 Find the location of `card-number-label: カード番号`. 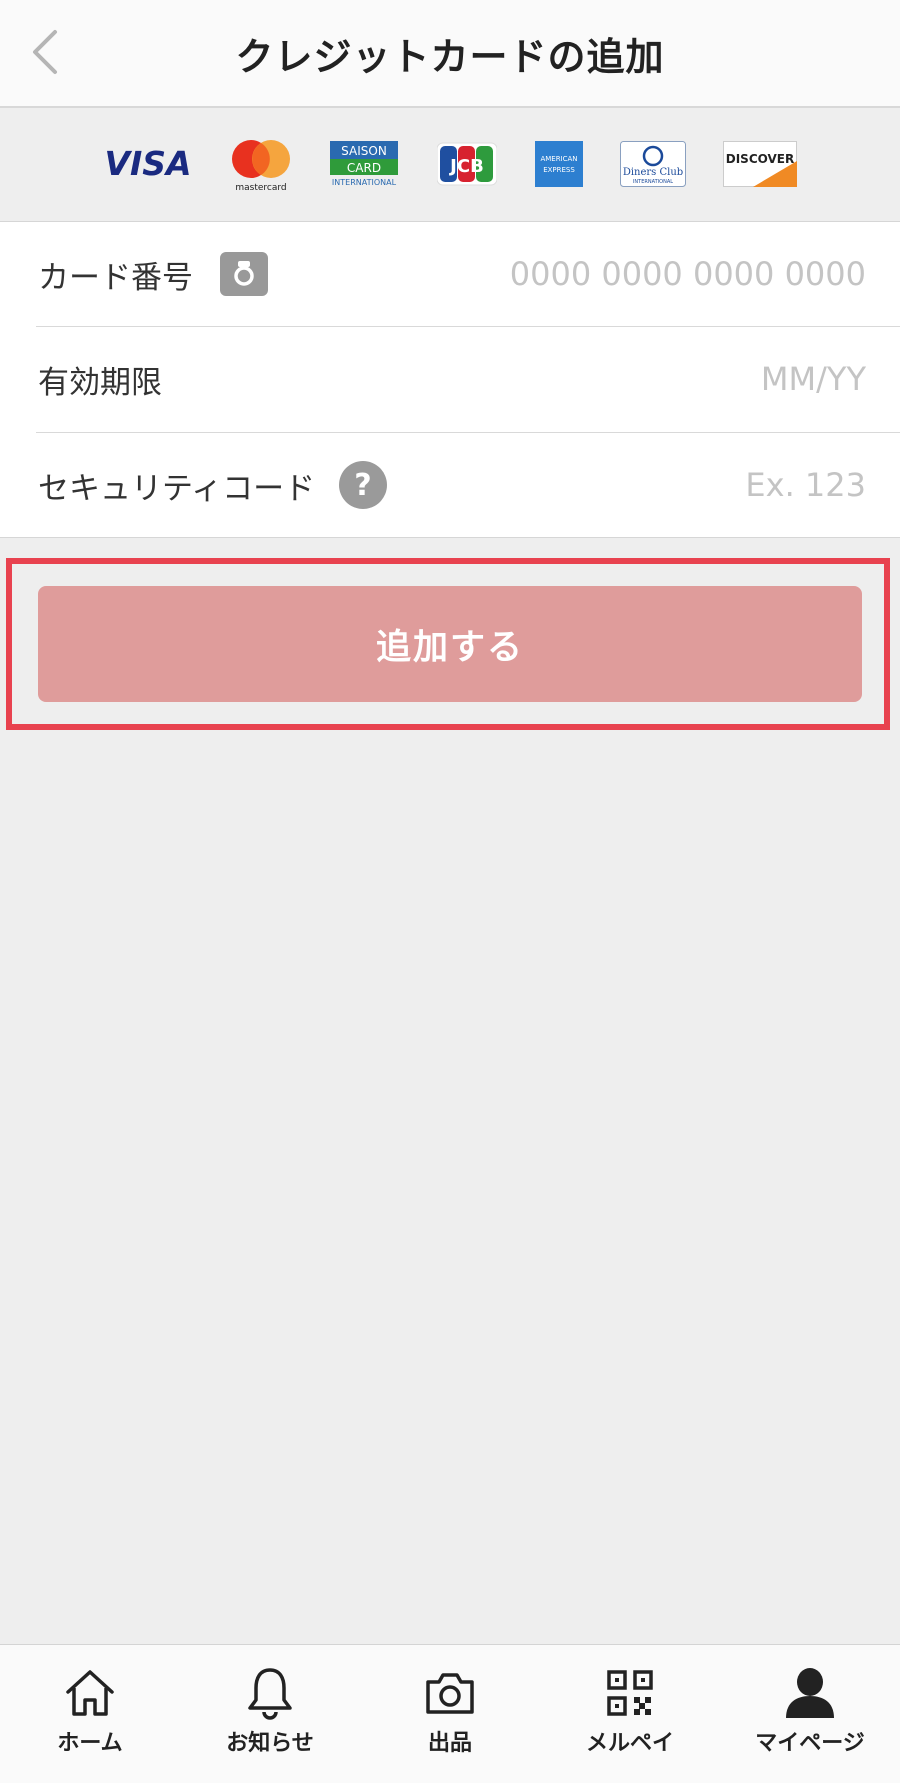

card-number-label: カード番号 is located at coordinates (115, 277).